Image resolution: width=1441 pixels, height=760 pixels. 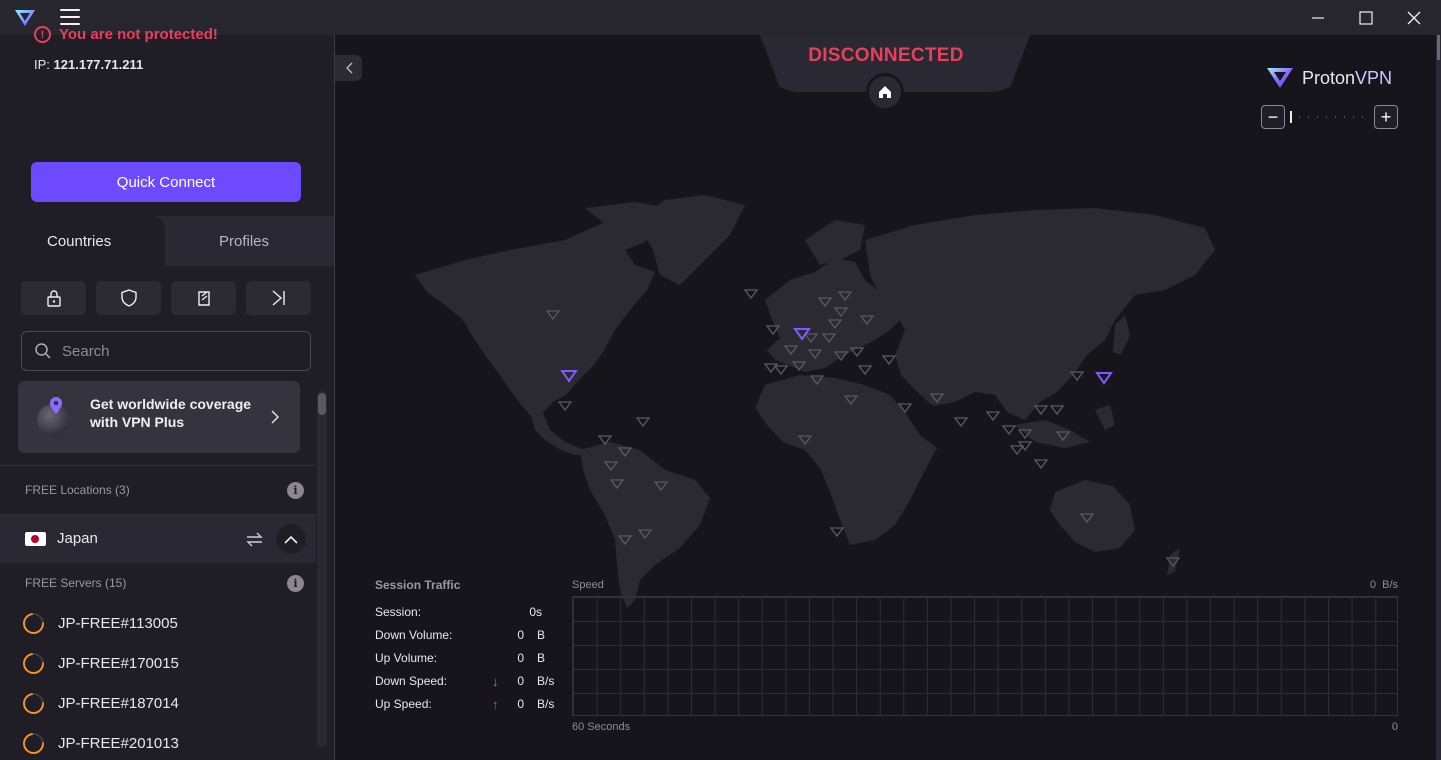 I want to click on zoom-in-button: +, so click(x=1386, y=117).